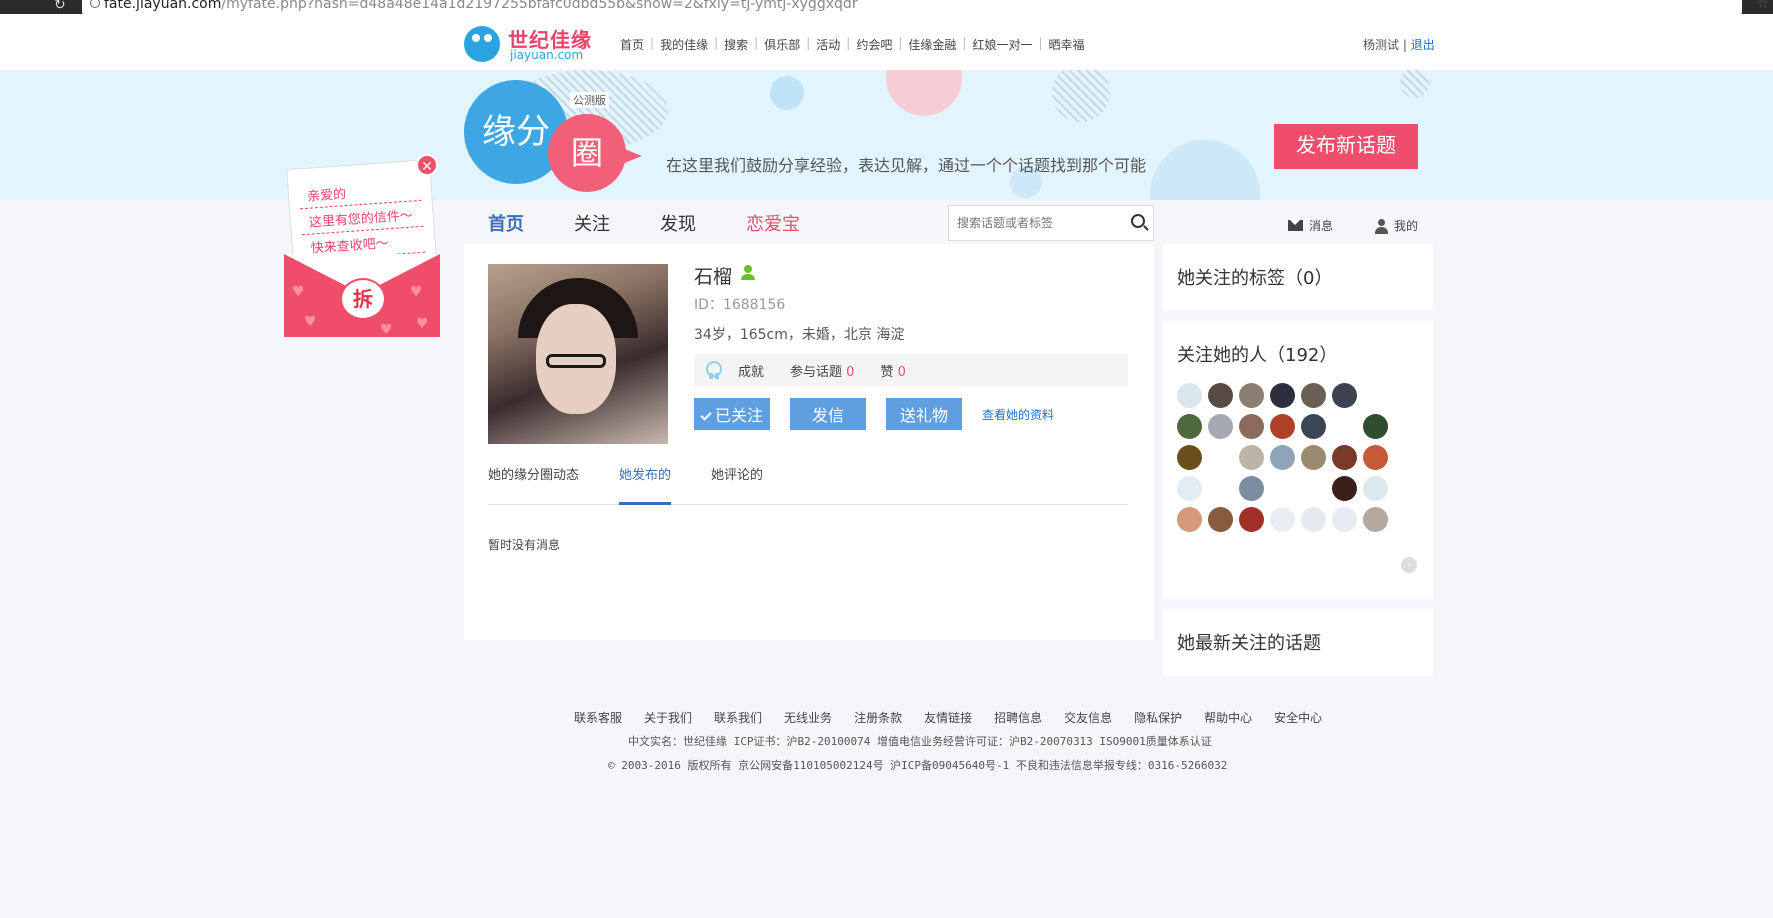 The image size is (1773, 918). Describe the element at coordinates (828, 44) in the screenshot. I see `top-nav-link: 活动` at that location.